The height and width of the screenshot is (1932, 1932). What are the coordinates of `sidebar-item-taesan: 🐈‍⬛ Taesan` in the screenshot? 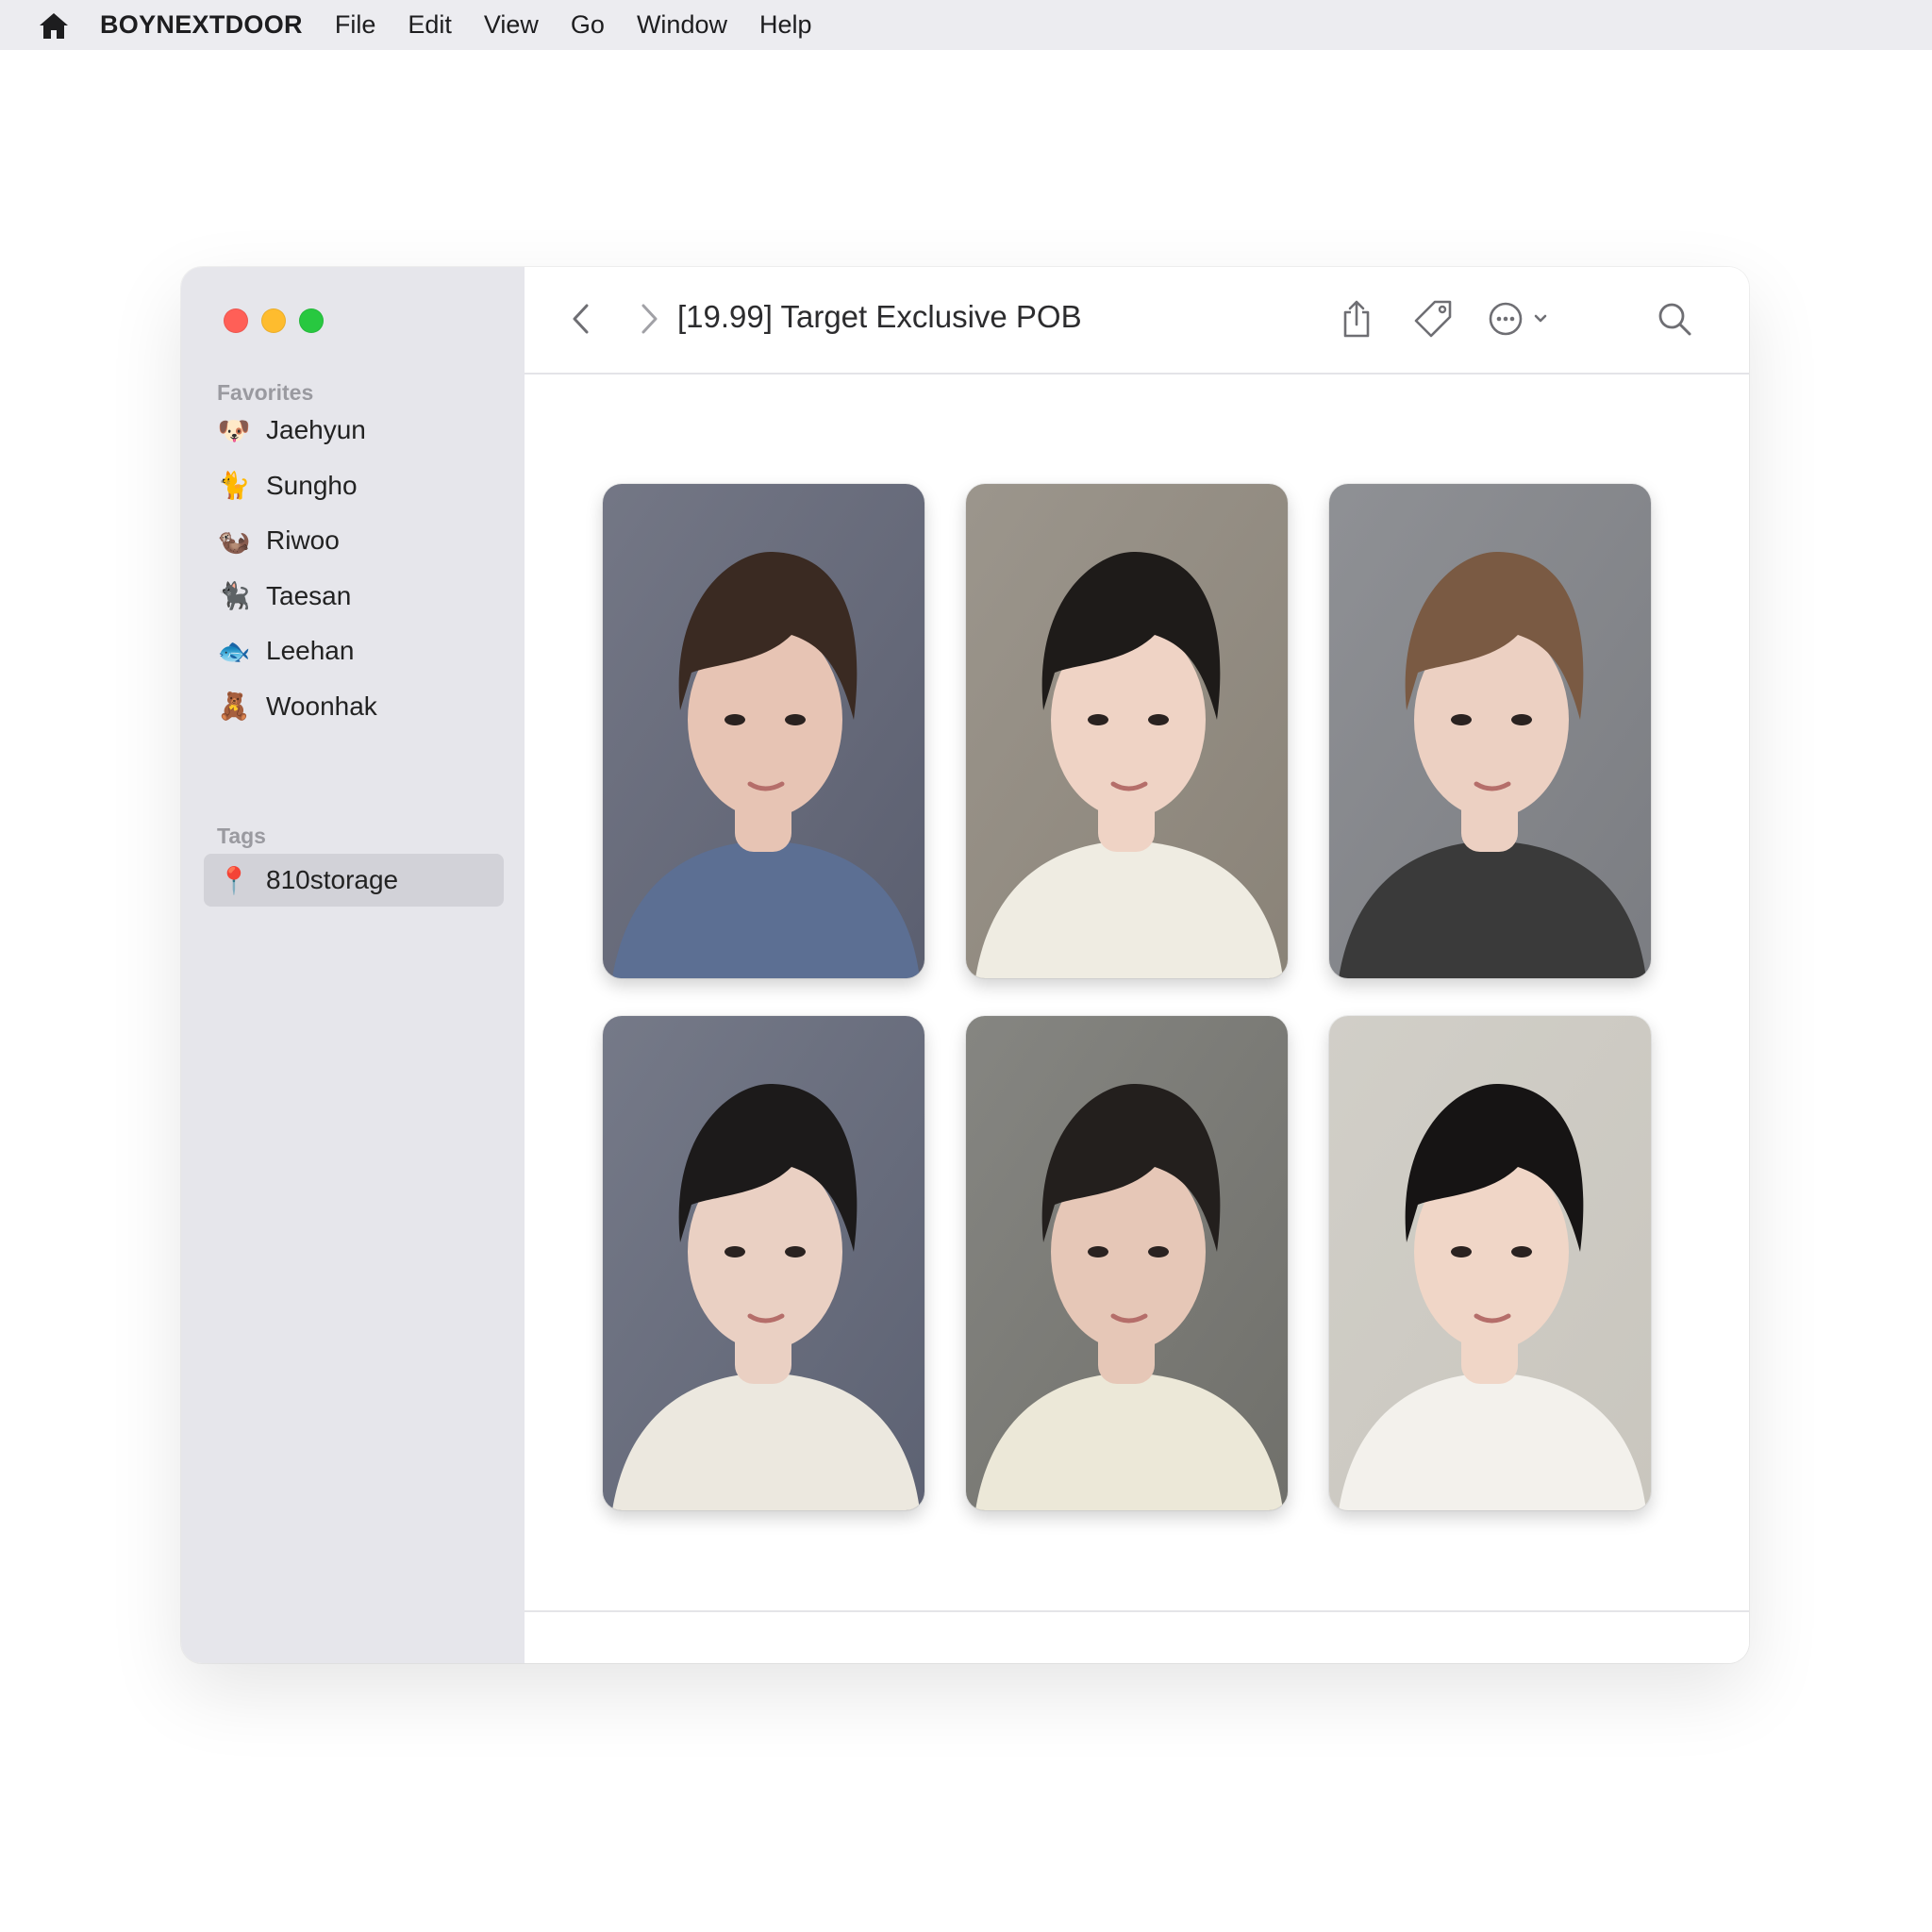 It's located at (297, 597).